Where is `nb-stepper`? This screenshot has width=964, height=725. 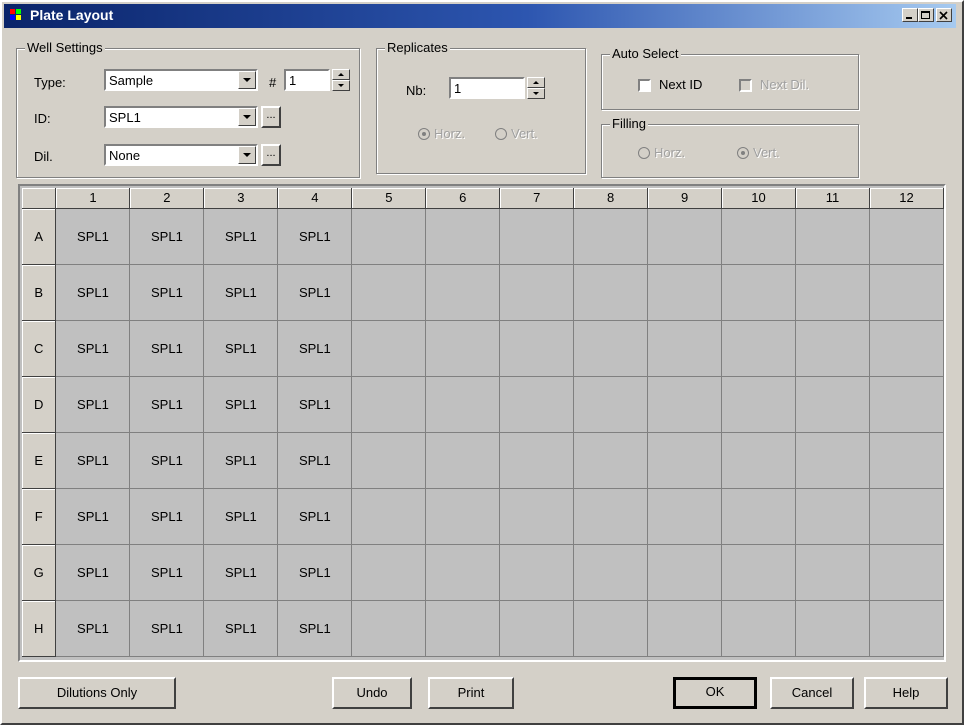 nb-stepper is located at coordinates (536, 88).